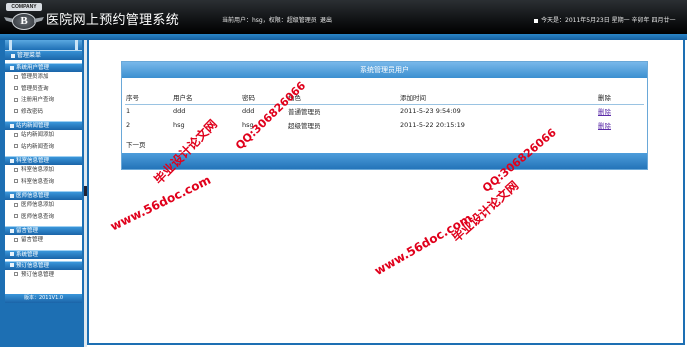 The width and height of the screenshot is (687, 347). Describe the element at coordinates (608, 20) in the screenshot. I see `date-text: 今天是：2011年5月23日 星期一 辛卯年 四月廿一` at that location.